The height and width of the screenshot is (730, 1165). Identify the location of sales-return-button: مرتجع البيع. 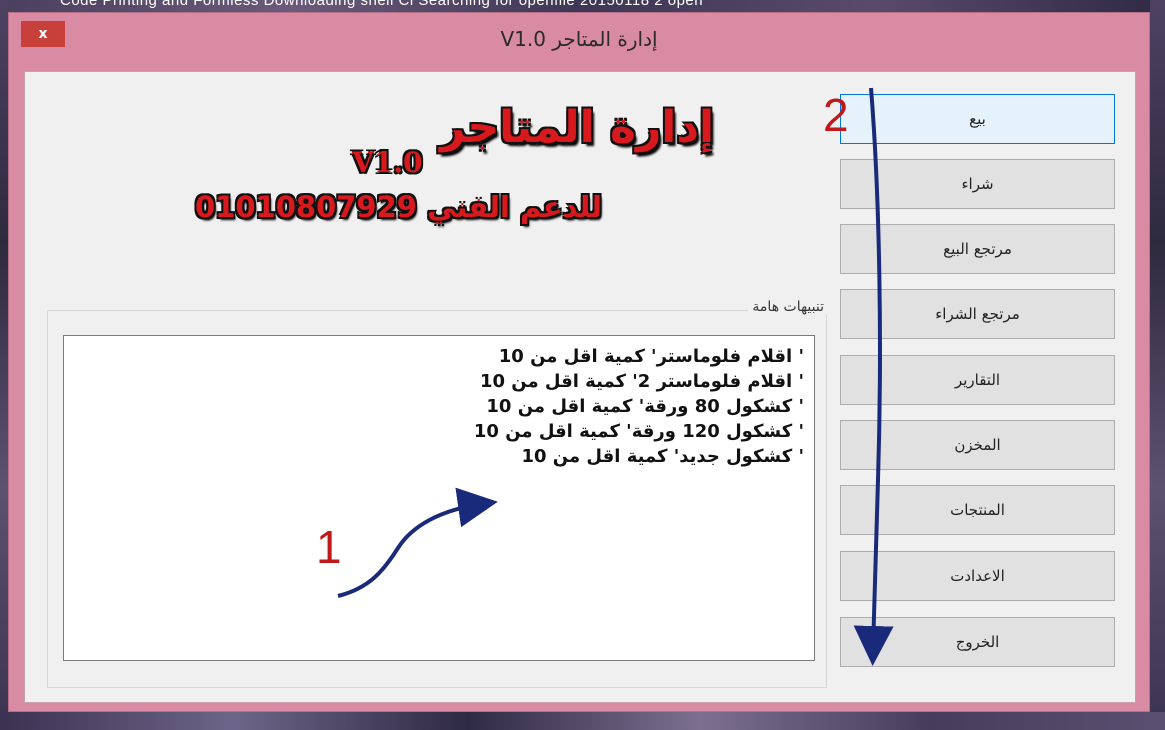
(977, 249).